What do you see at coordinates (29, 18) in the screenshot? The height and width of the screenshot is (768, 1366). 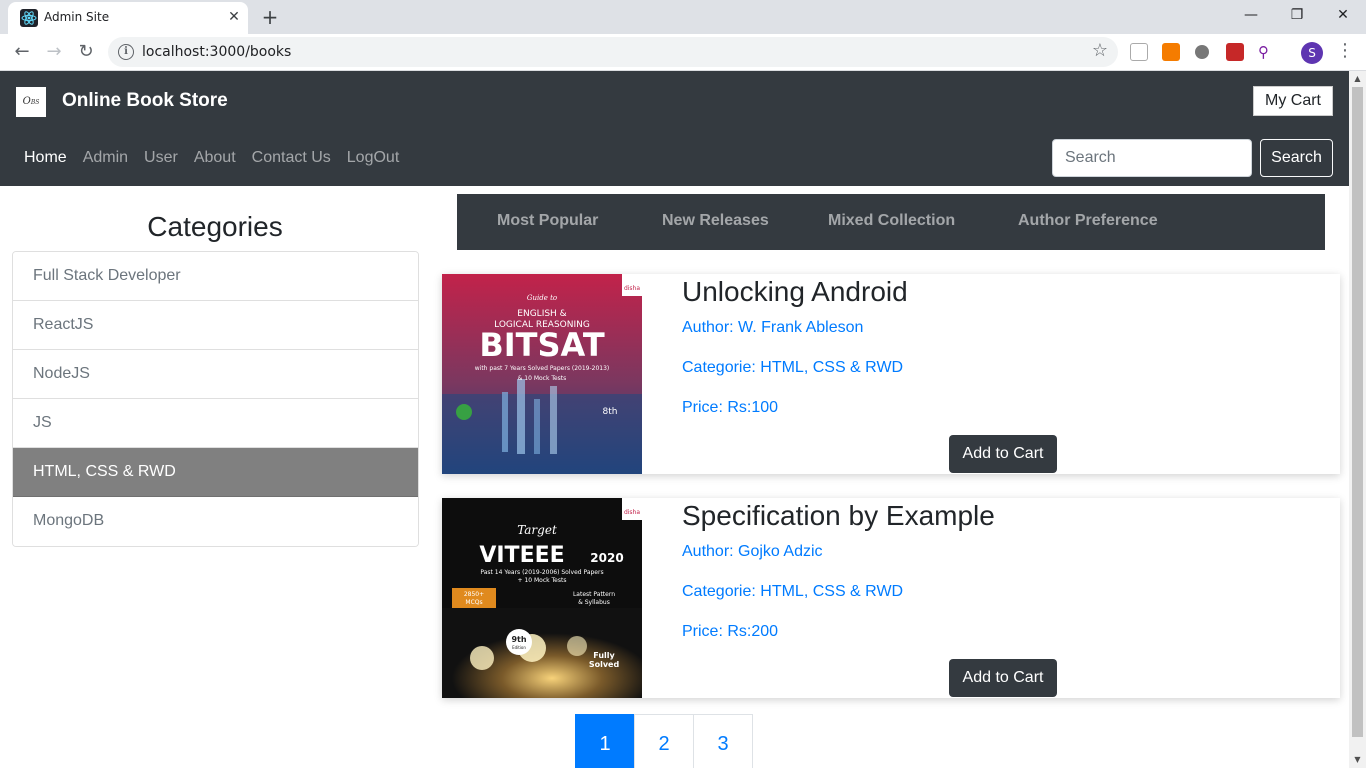 I see `react-favicon-icon` at bounding box center [29, 18].